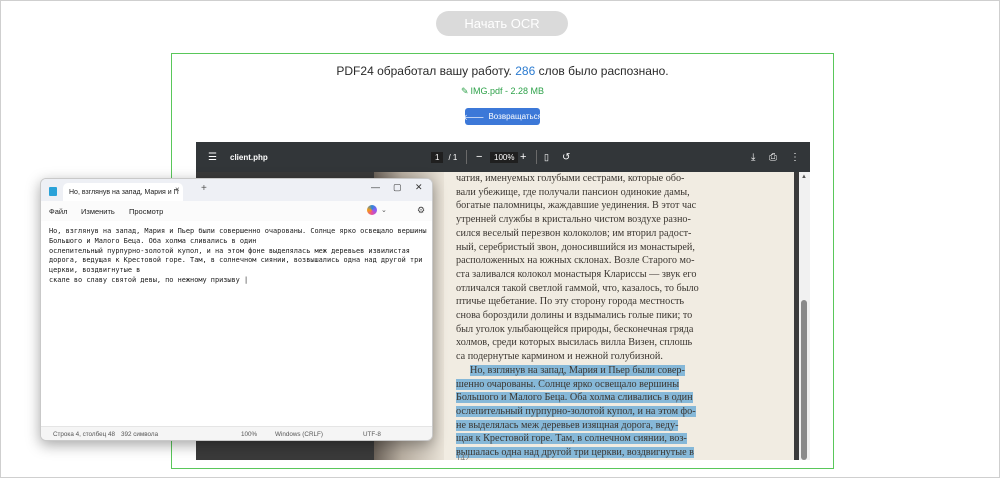 This screenshot has height=478, width=1000. What do you see at coordinates (212, 157) in the screenshot?
I see `menu-icon: ☰` at bounding box center [212, 157].